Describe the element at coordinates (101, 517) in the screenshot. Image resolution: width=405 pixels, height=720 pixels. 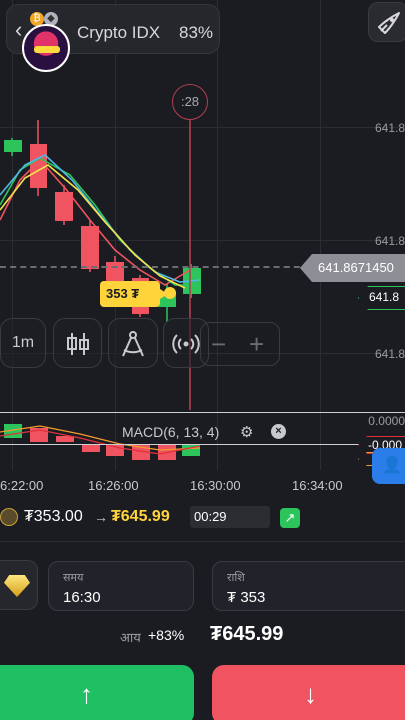
I see `arrow-right-icon: →` at that location.